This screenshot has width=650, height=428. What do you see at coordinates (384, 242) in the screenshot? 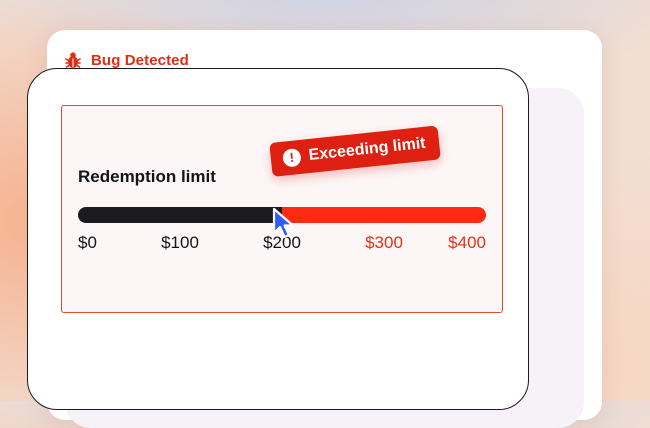
I see `tick-label: $300` at bounding box center [384, 242].